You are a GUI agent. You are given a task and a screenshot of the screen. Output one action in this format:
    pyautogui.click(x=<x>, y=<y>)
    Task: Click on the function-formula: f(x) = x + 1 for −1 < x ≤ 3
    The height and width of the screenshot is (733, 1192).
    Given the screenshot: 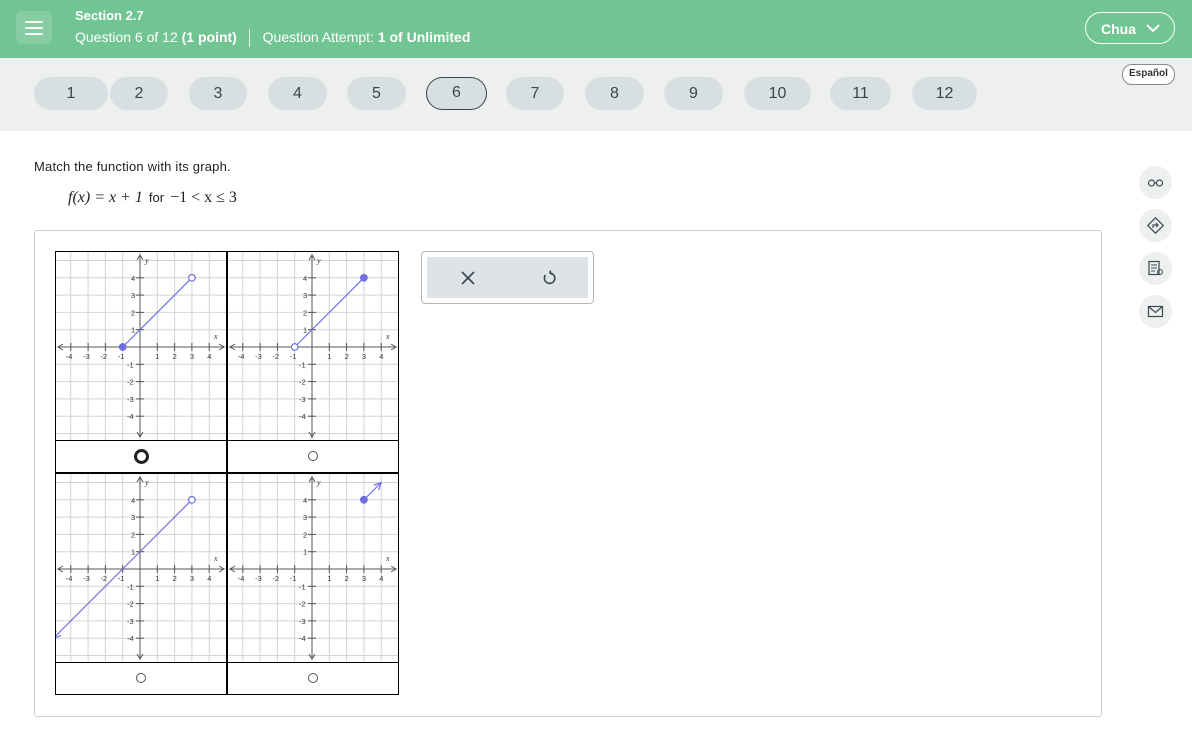 What is the action you would take?
    pyautogui.click(x=152, y=198)
    